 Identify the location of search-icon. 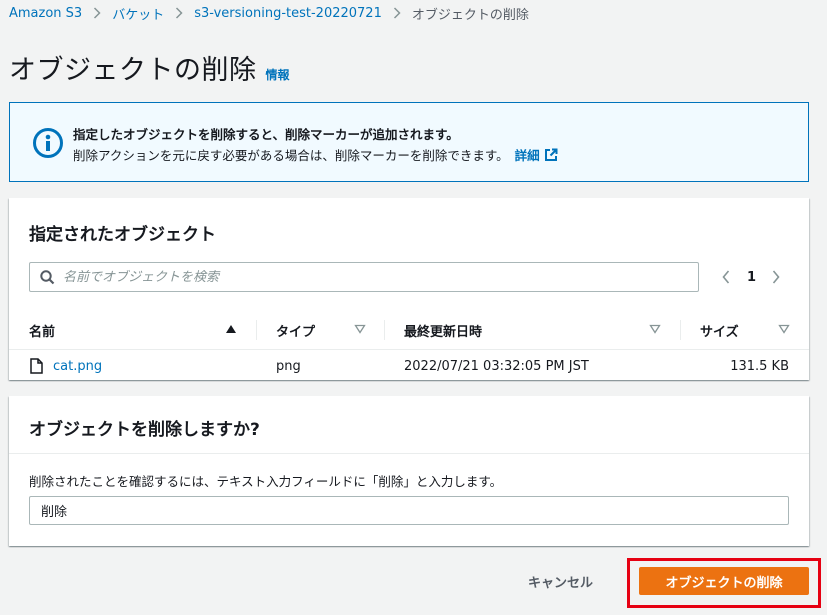
(47, 279).